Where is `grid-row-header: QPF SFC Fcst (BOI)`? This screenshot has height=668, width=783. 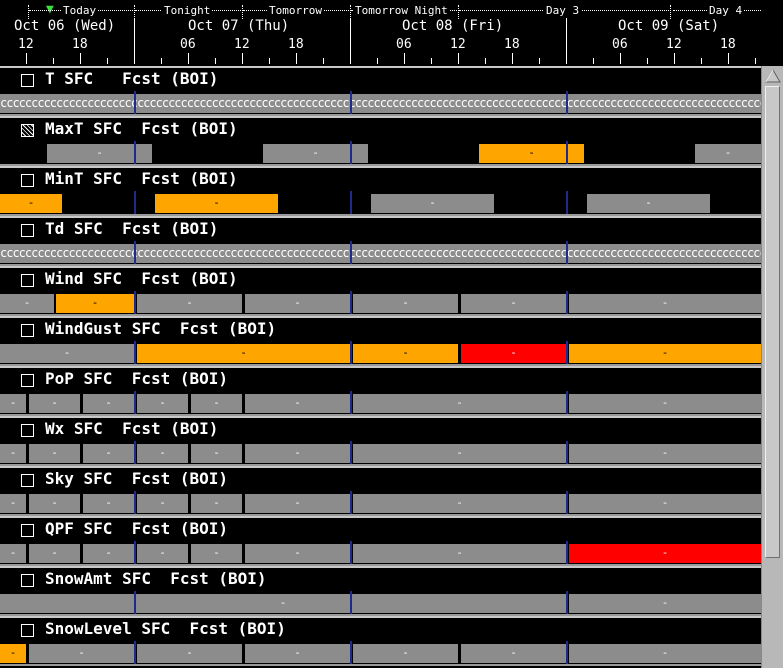
grid-row-header: QPF SFC Fcst (BOI) is located at coordinates (380, 528).